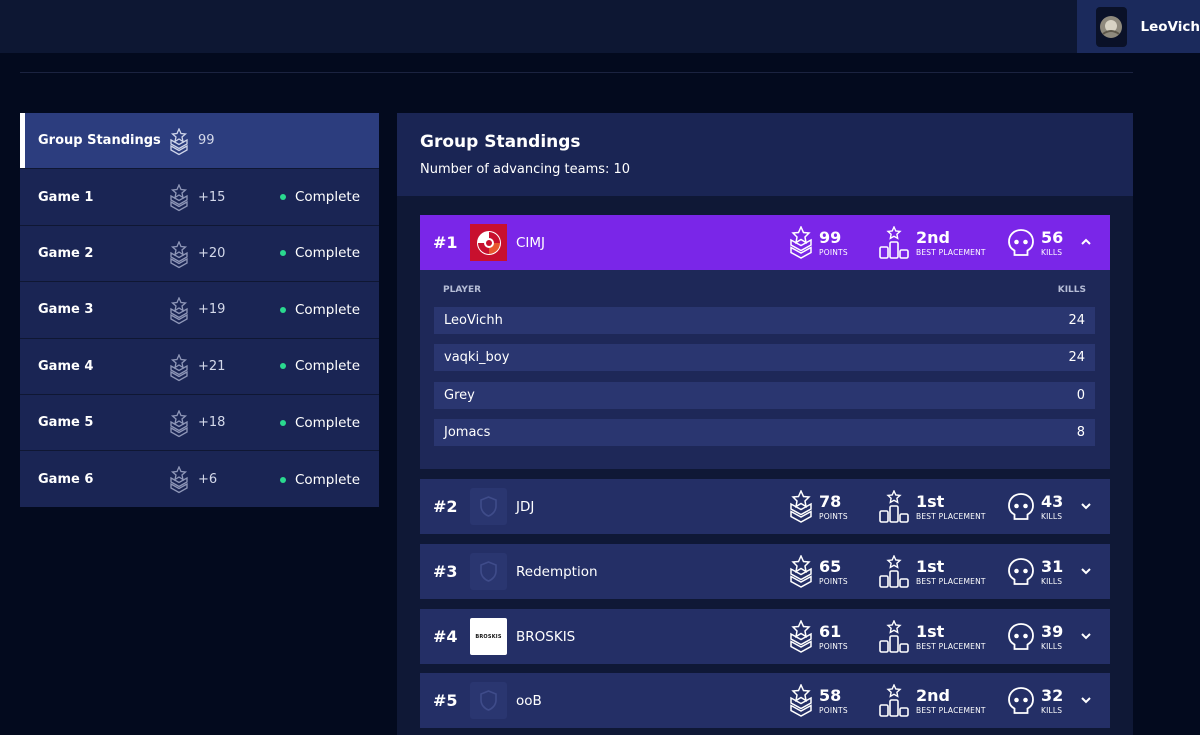 Image resolution: width=1200 pixels, height=735 pixels. Describe the element at coordinates (1170, 26) in the screenshot. I see `user-name: LeoVich` at that location.